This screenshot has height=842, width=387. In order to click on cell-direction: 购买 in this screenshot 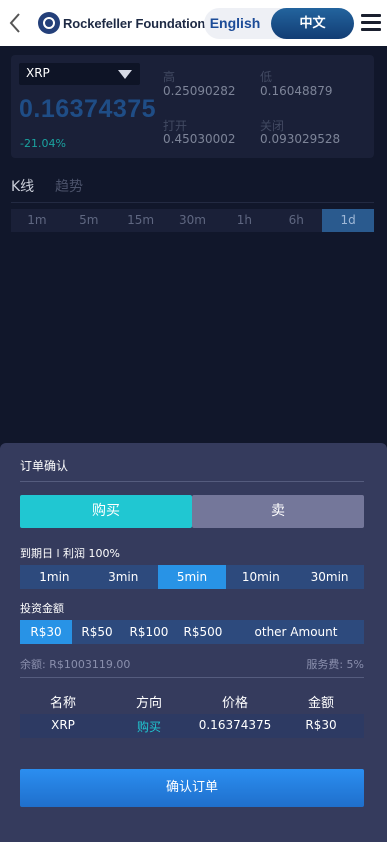, I will do `click(149, 727)`.